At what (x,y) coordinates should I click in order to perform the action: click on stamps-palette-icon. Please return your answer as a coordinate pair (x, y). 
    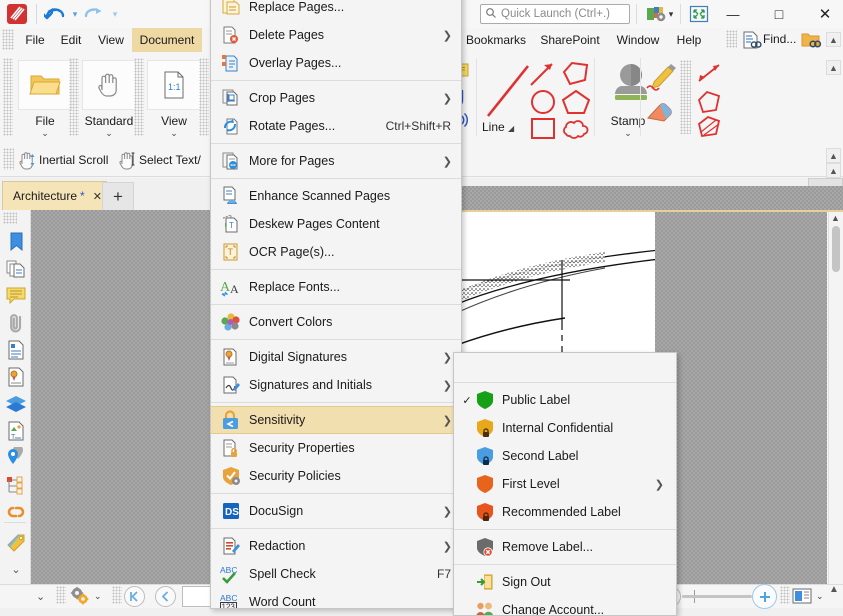
    Looking at the image, I should click on (16, 541).